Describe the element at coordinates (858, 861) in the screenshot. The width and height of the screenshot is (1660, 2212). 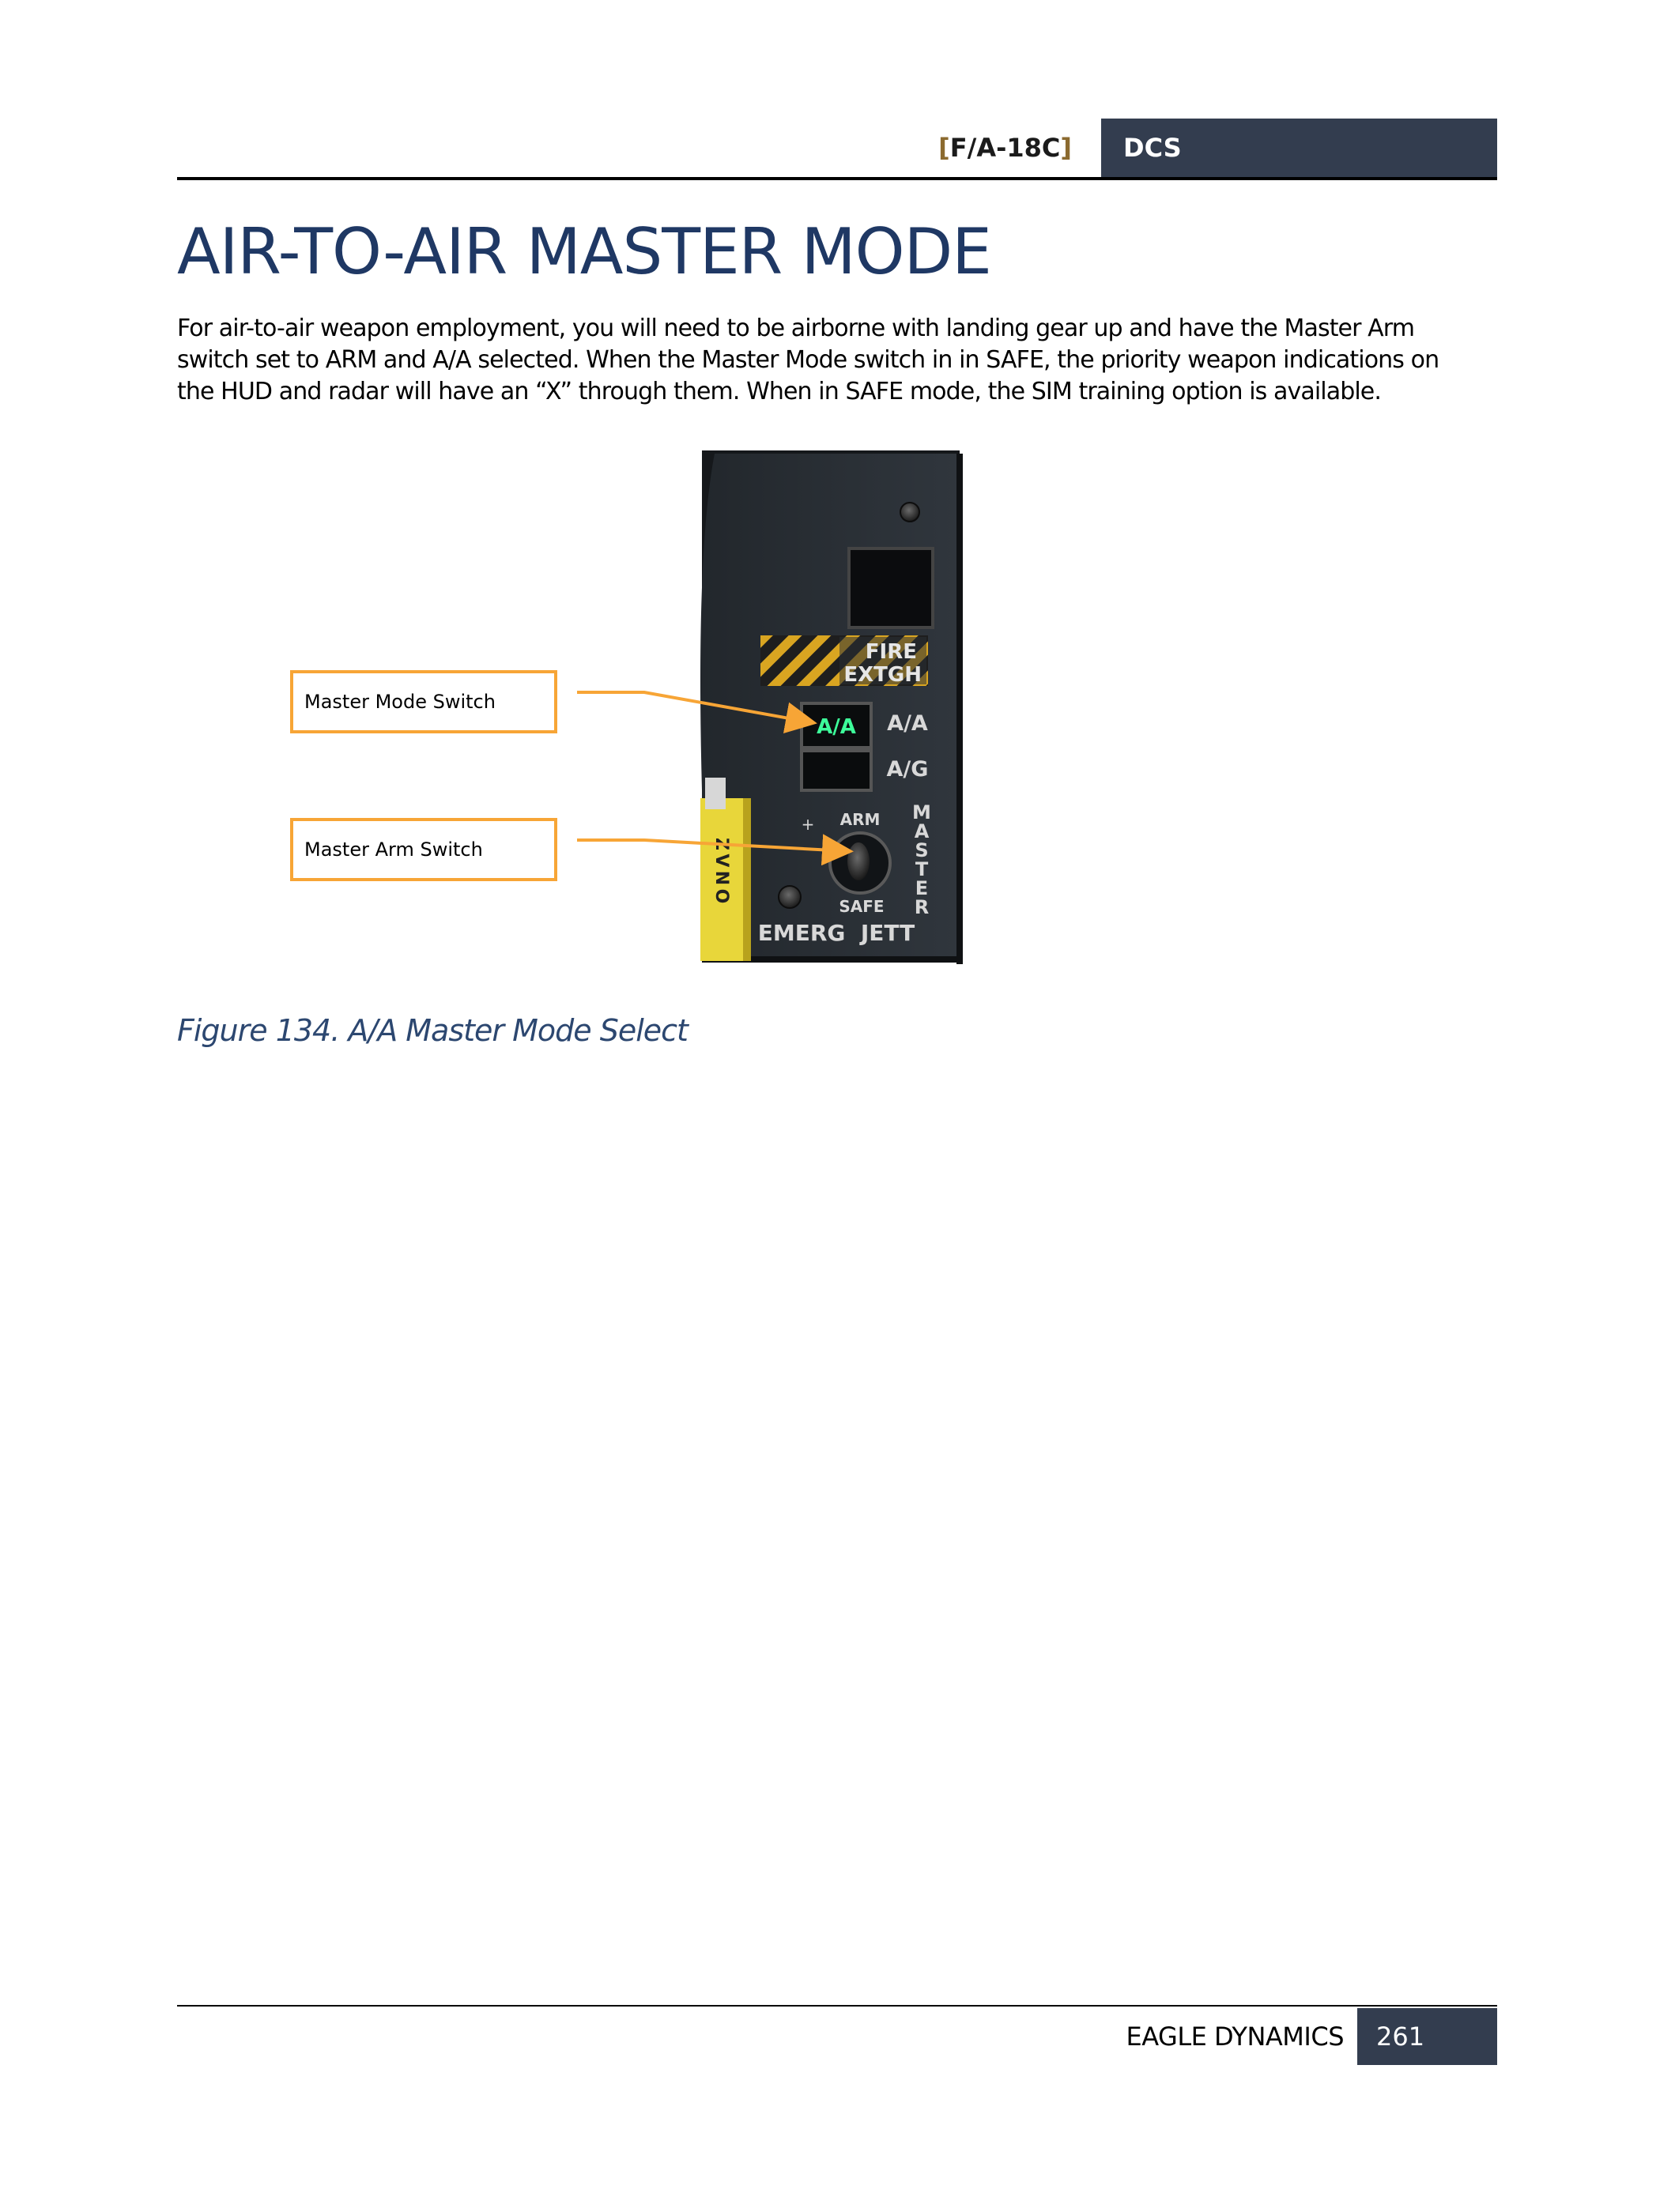
I see `toggle-lever-icon` at that location.